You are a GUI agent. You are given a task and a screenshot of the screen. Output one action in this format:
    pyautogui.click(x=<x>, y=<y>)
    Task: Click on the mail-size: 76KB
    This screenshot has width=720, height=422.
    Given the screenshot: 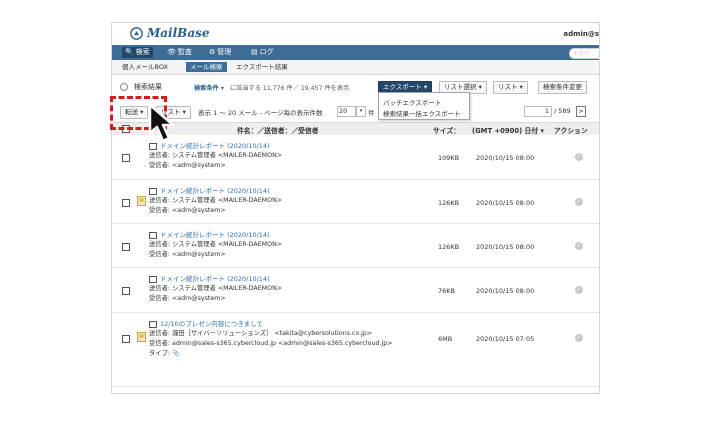 What is the action you would take?
    pyautogui.click(x=446, y=291)
    